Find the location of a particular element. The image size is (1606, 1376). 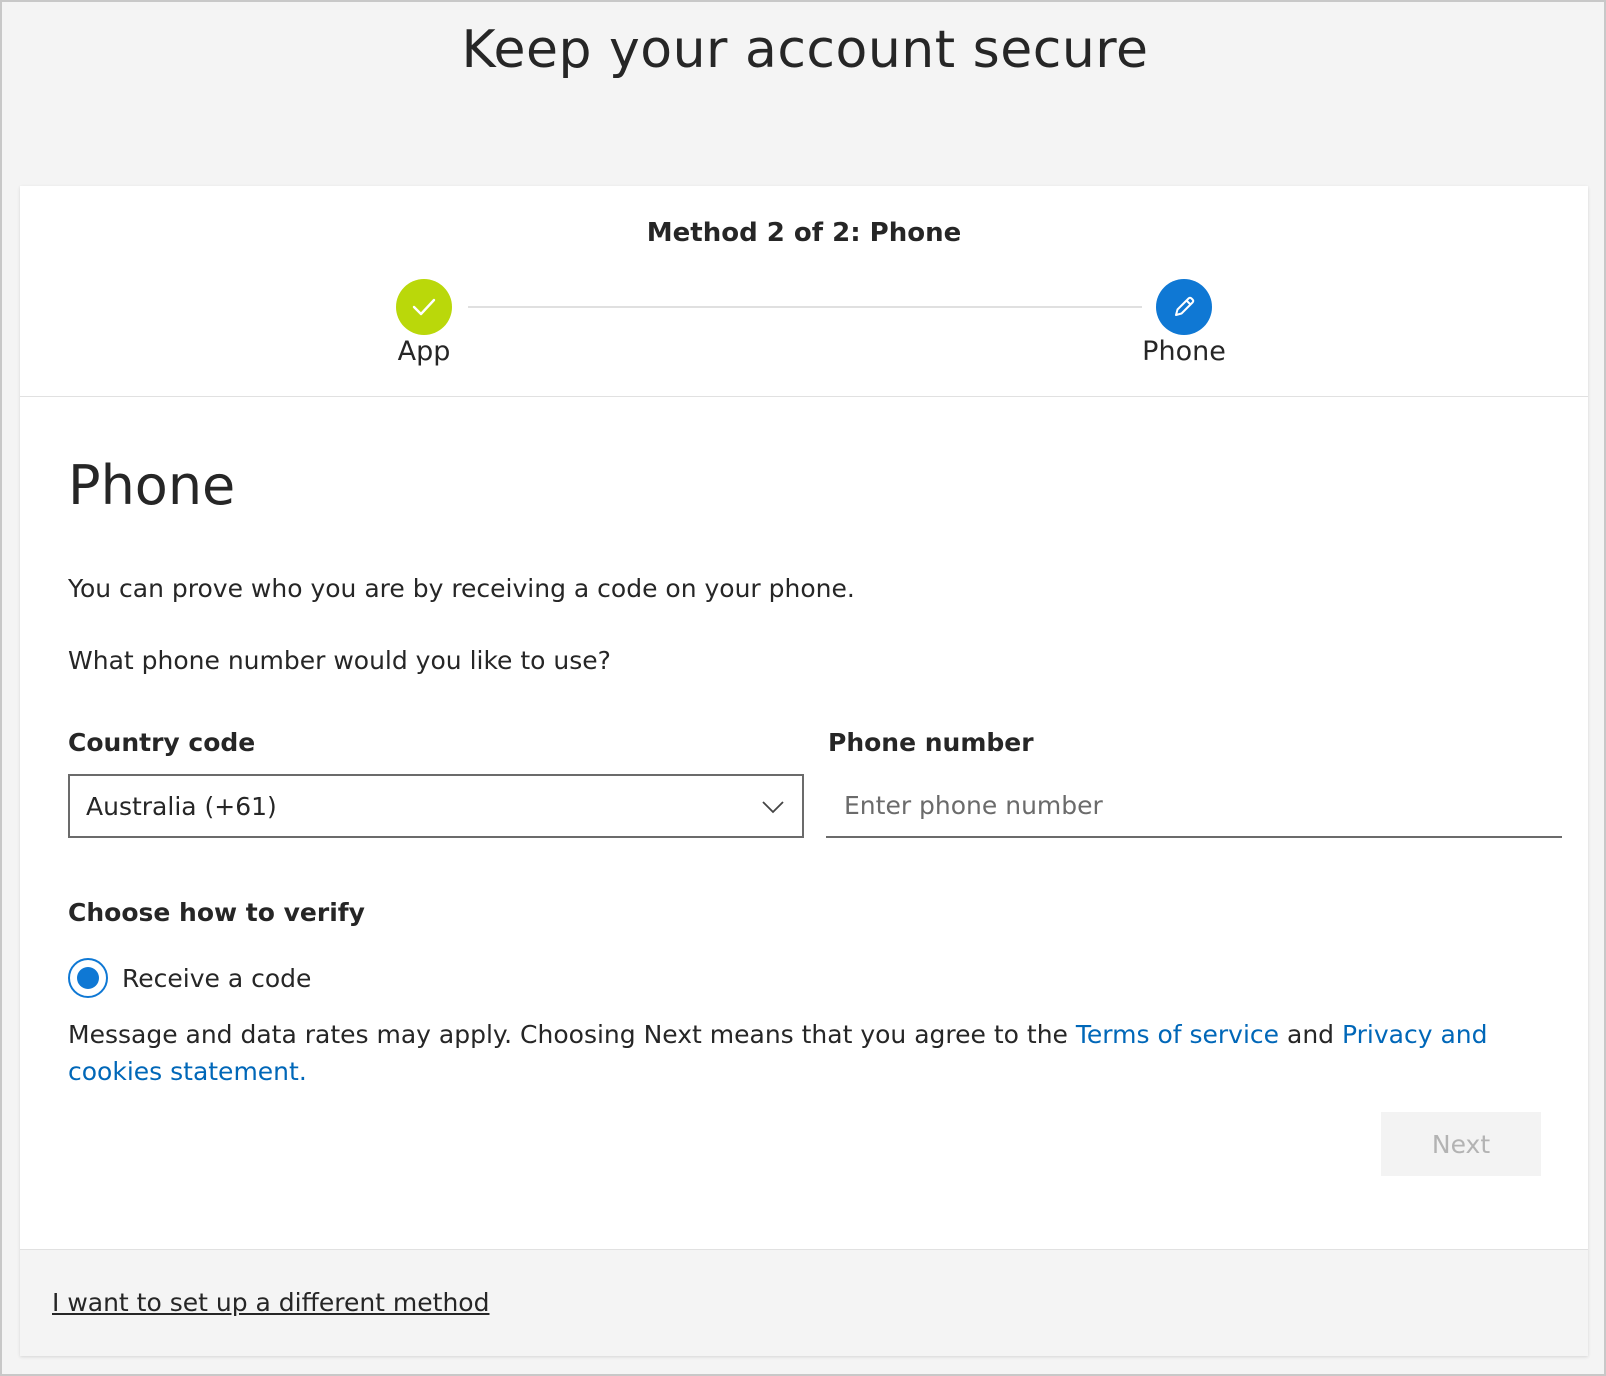

stepper-progress-line is located at coordinates (805, 307).